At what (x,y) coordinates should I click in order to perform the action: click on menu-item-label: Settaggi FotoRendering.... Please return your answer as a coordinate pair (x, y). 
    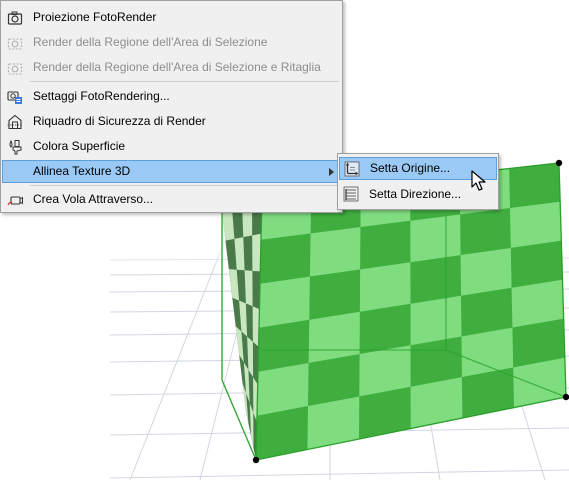
    Looking at the image, I should click on (101, 96).